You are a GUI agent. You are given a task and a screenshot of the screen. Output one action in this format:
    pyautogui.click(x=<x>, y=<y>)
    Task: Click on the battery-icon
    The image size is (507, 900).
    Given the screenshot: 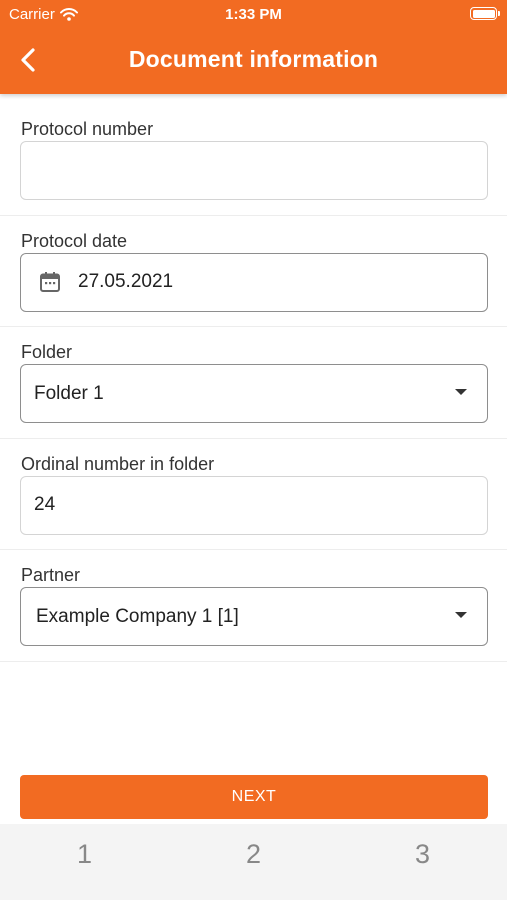 What is the action you would take?
    pyautogui.click(x=485, y=13)
    